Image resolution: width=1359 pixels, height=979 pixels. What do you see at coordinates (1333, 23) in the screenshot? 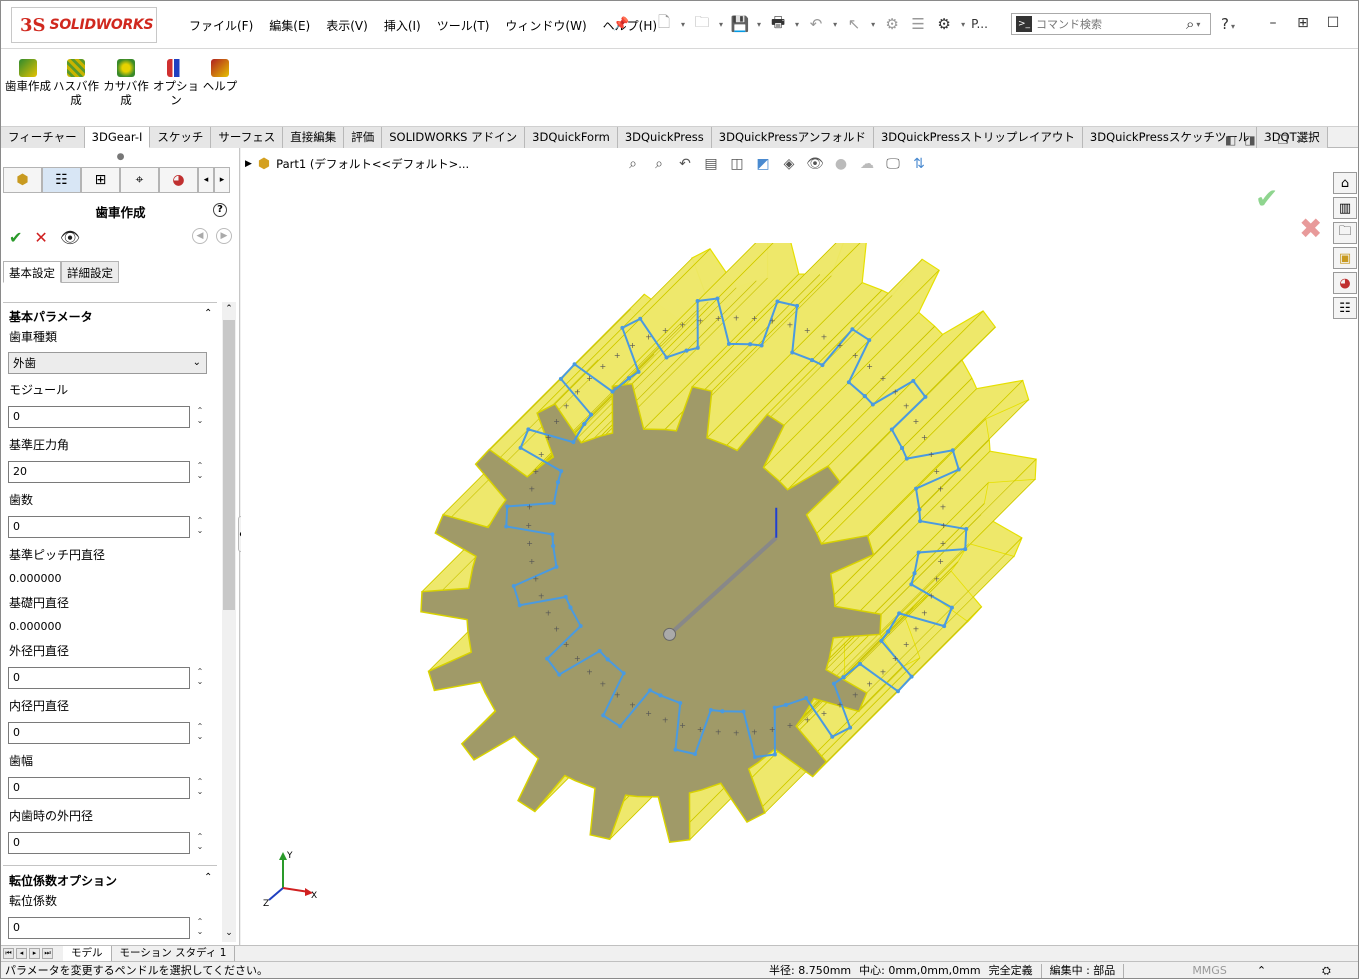
I see `maximize-icon: ☐` at bounding box center [1333, 23].